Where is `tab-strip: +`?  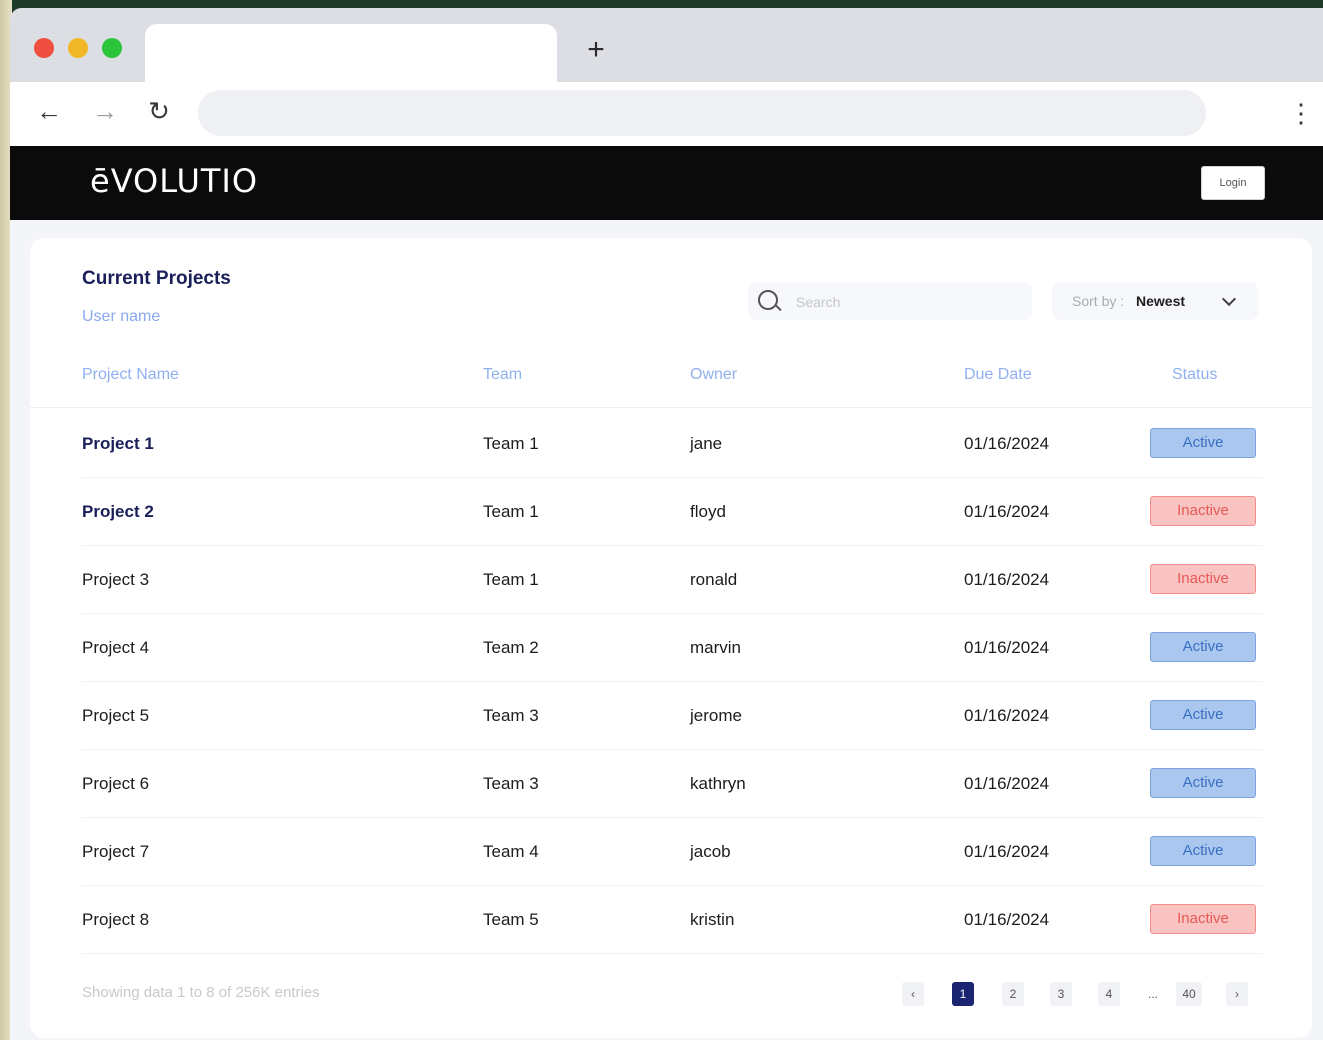
tab-strip: + is located at coordinates (666, 47).